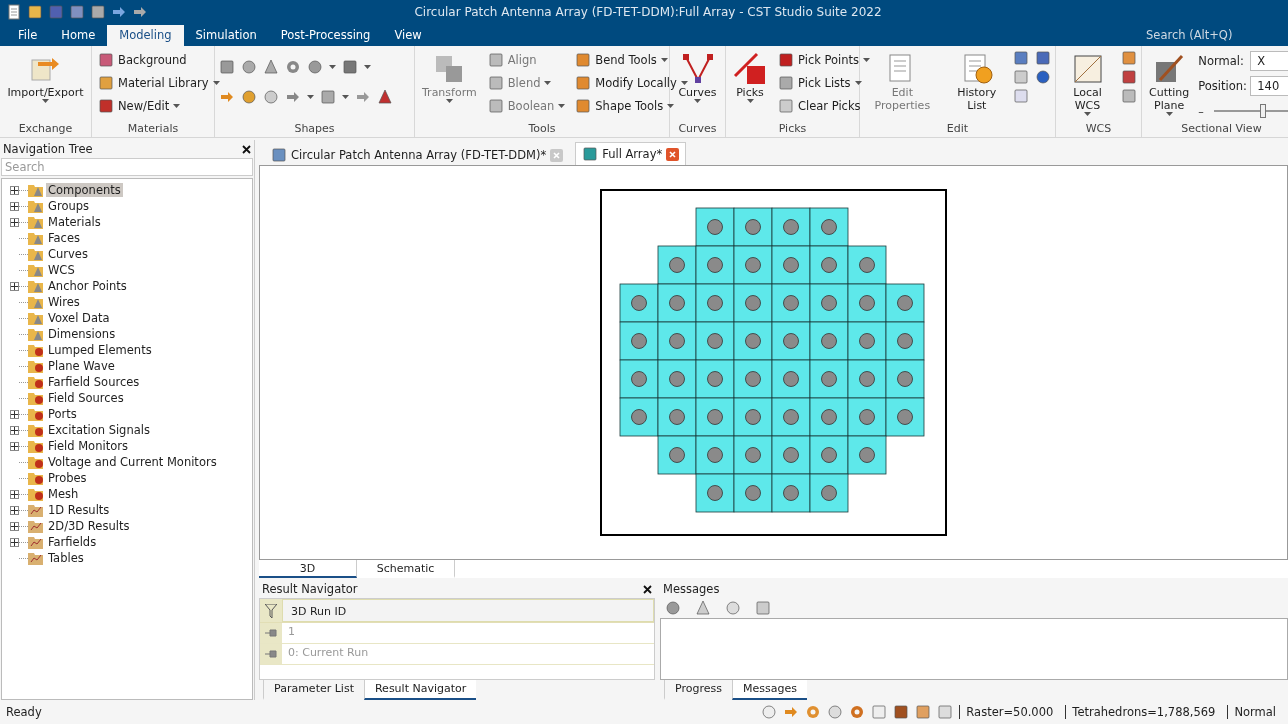 The image size is (1288, 724). What do you see at coordinates (1143, 712) in the screenshot?
I see `status-field: Tetrahedrons=1,788,569` at bounding box center [1143, 712].